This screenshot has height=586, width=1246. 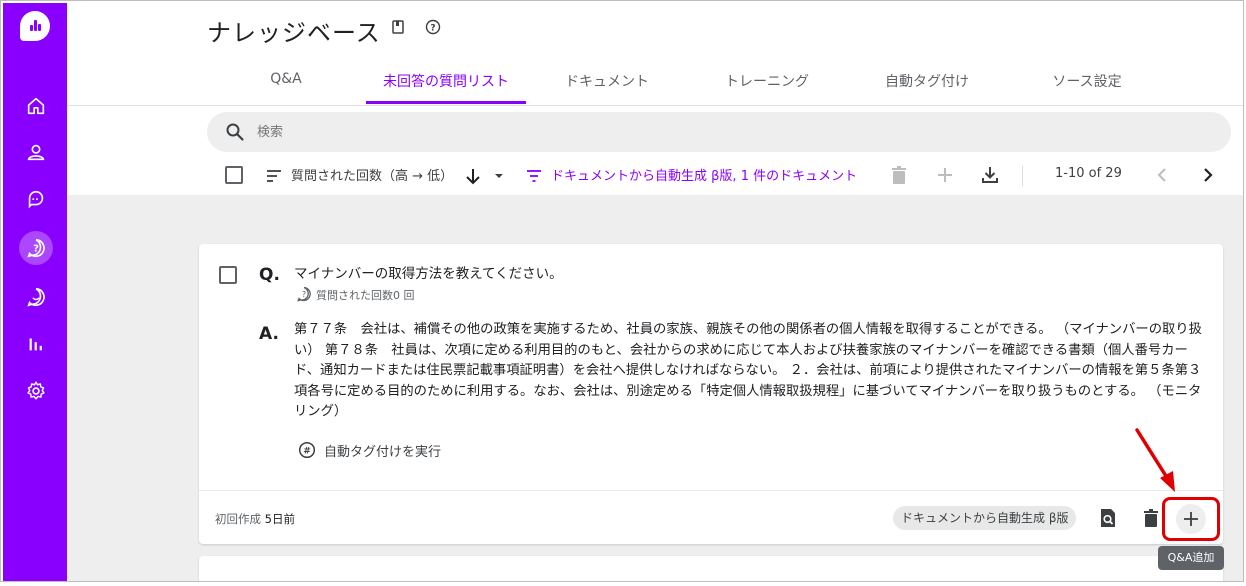 I want to click on help-icon: ?, so click(x=433, y=27).